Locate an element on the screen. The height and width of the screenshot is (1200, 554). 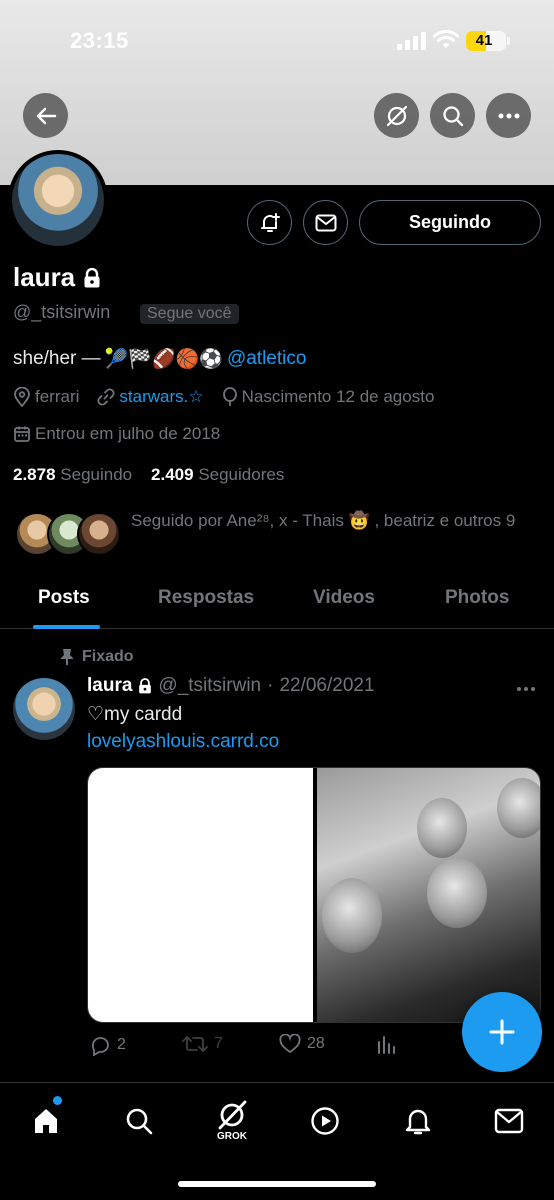
bell-plus-icon is located at coordinates (270, 222).